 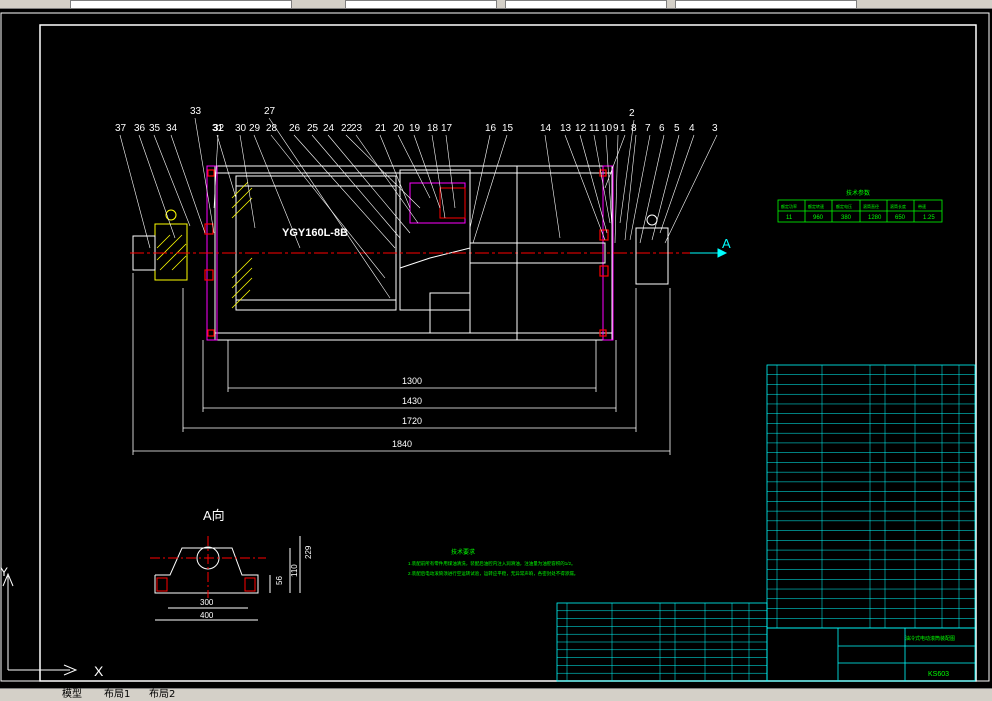 I want to click on dim-1300: 1300, so click(x=412, y=381).